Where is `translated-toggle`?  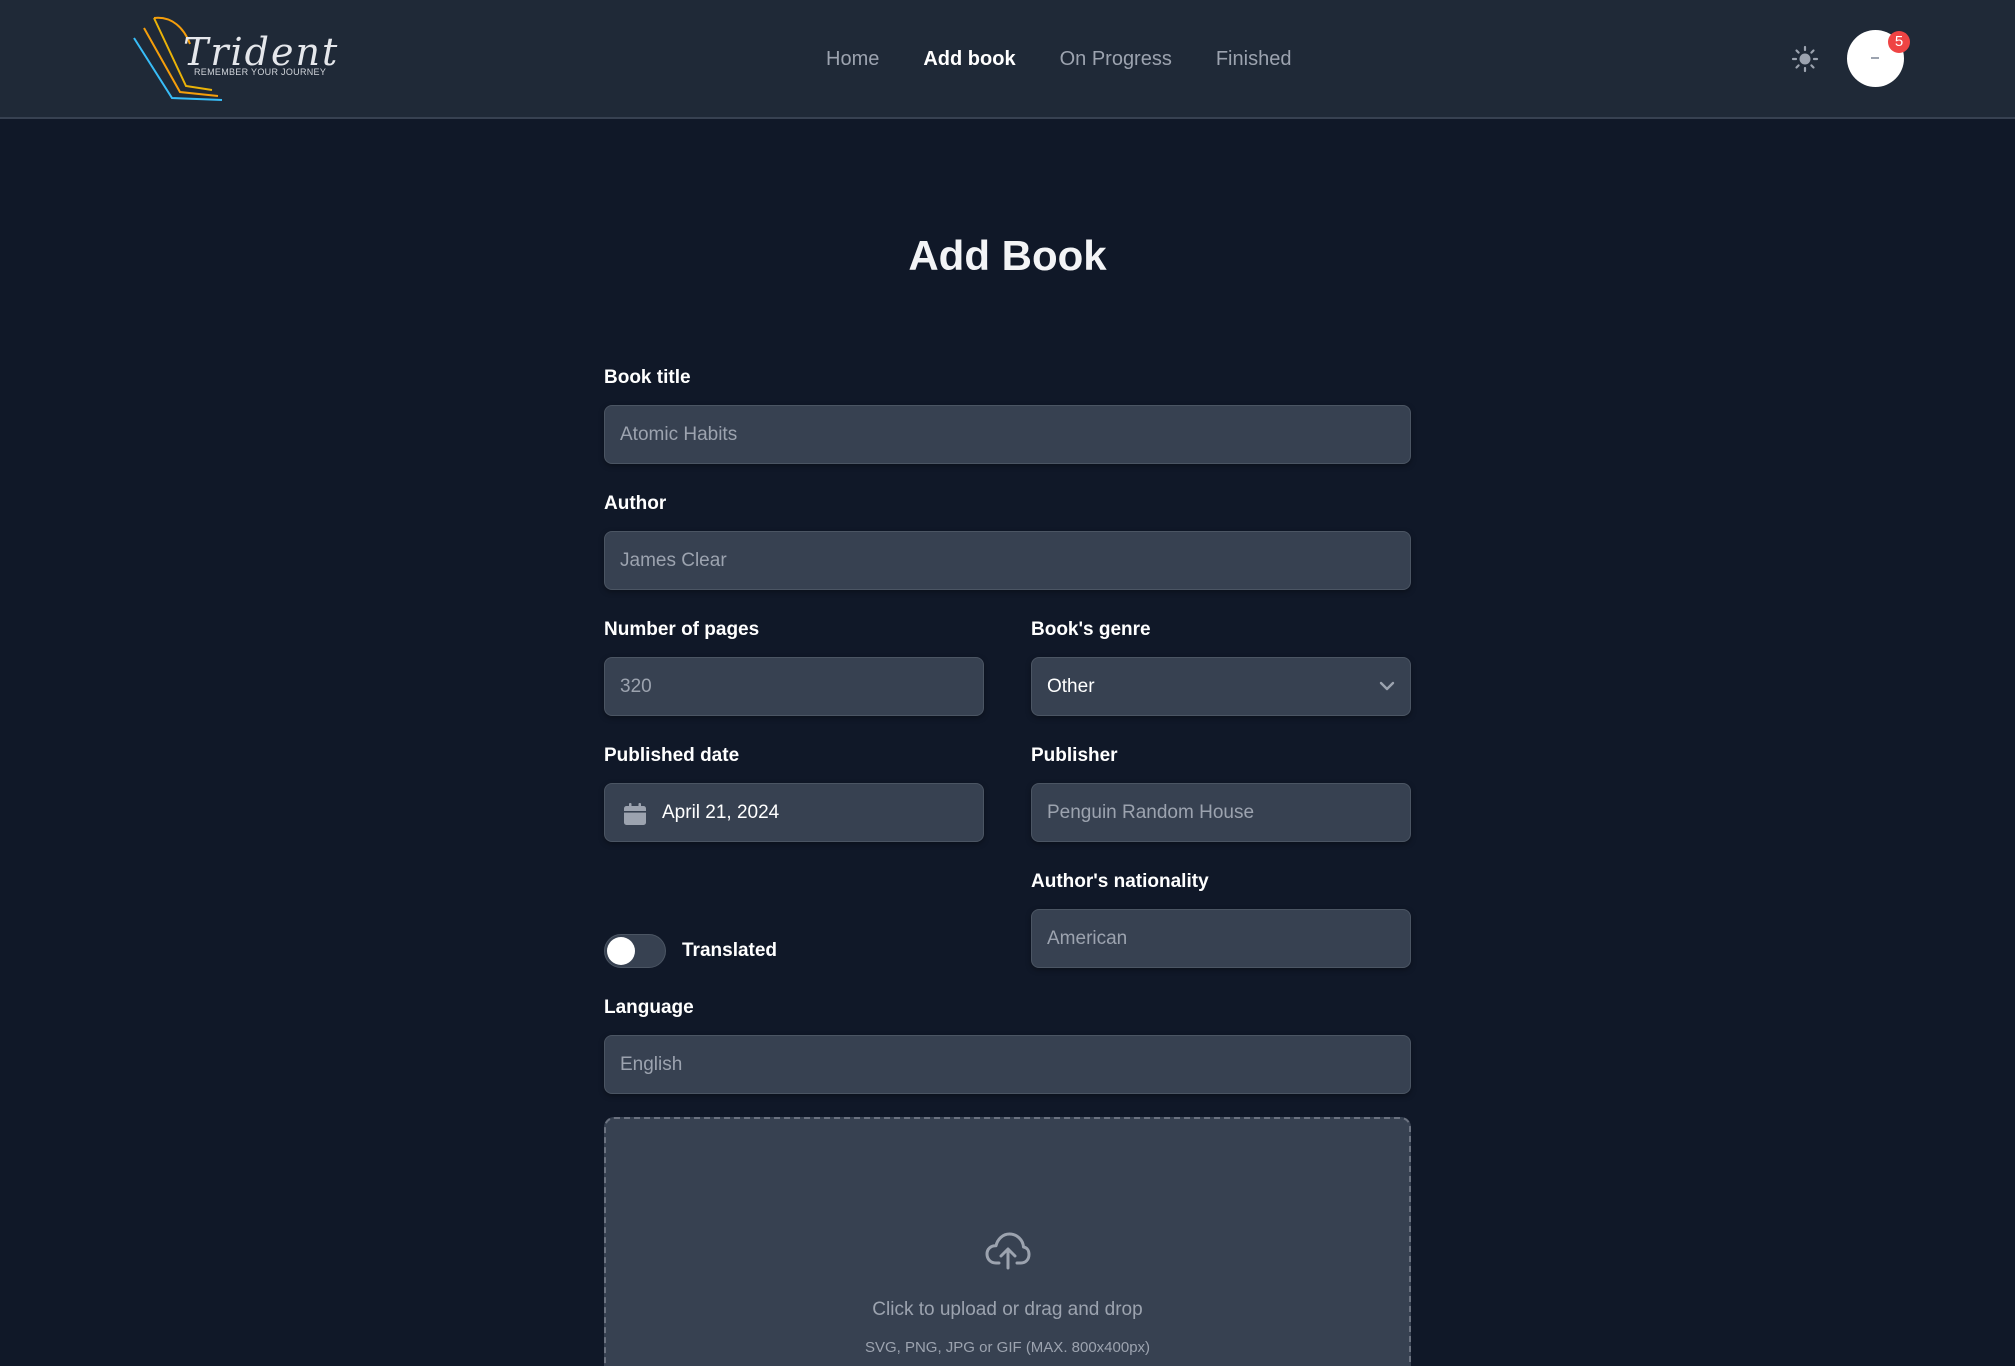 translated-toggle is located at coordinates (635, 951).